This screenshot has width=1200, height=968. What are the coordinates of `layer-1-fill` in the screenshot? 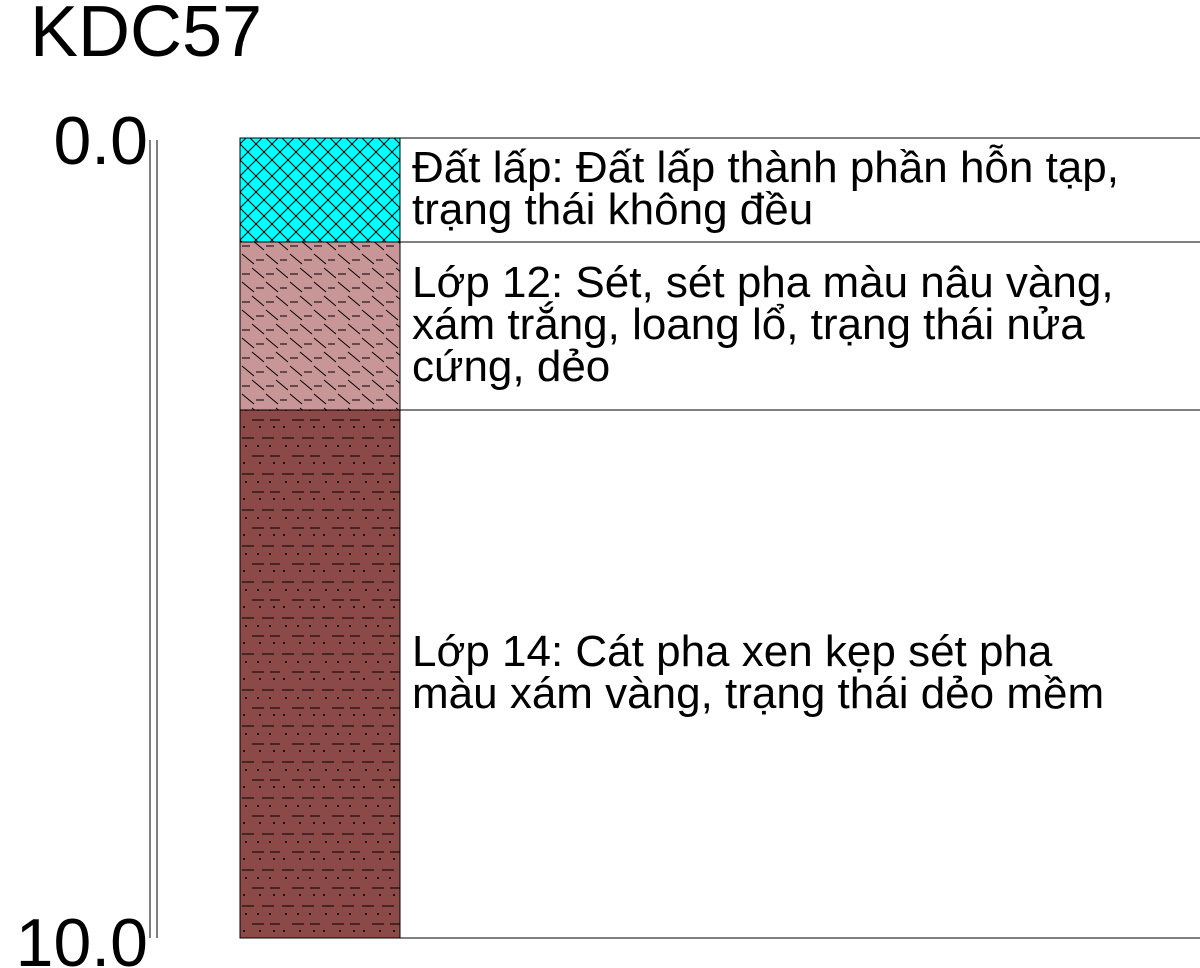 It's located at (320, 190).